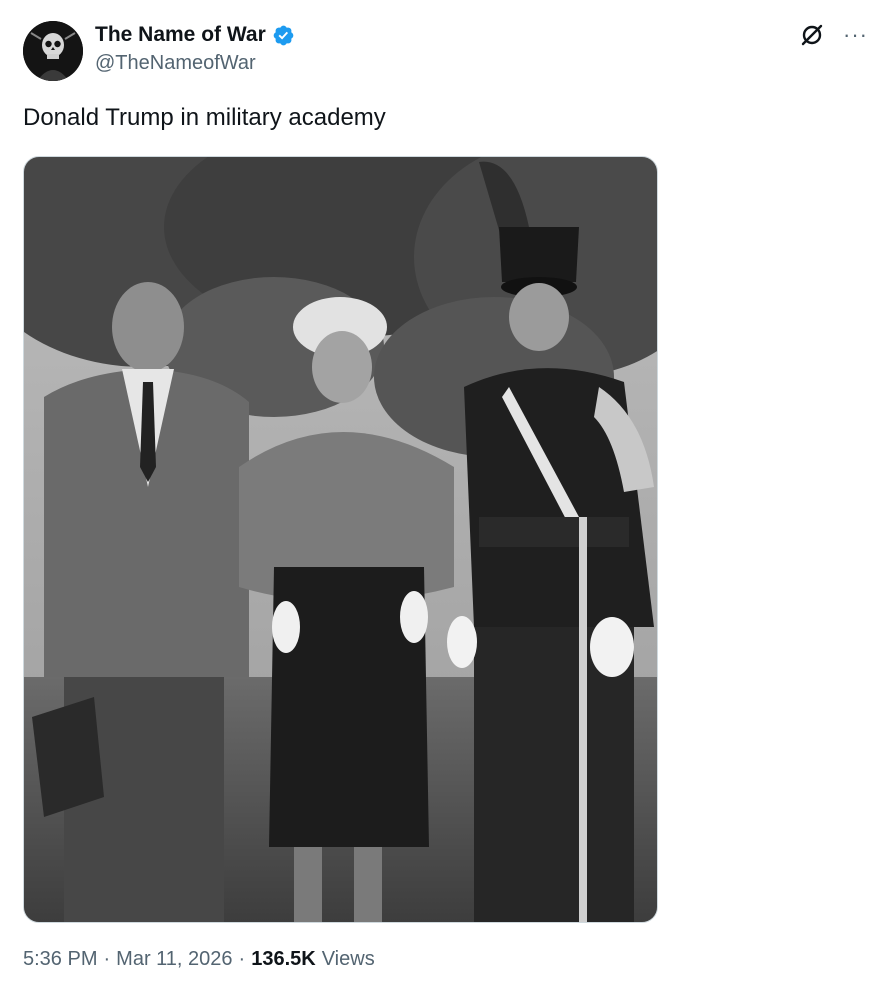 Image resolution: width=884 pixels, height=984 pixels. I want to click on verified-badge-icon, so click(283, 35).